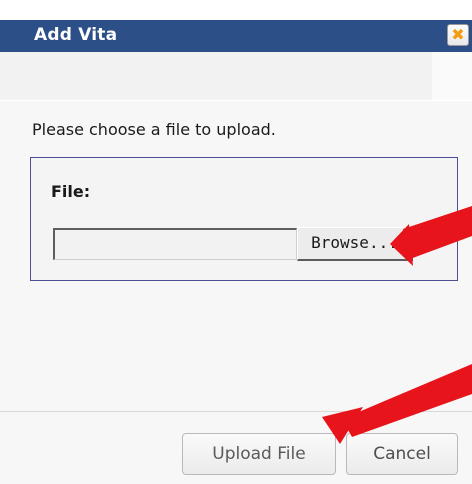  What do you see at coordinates (437, 232) in the screenshot?
I see `arrow-to-browse-shaft` at bounding box center [437, 232].